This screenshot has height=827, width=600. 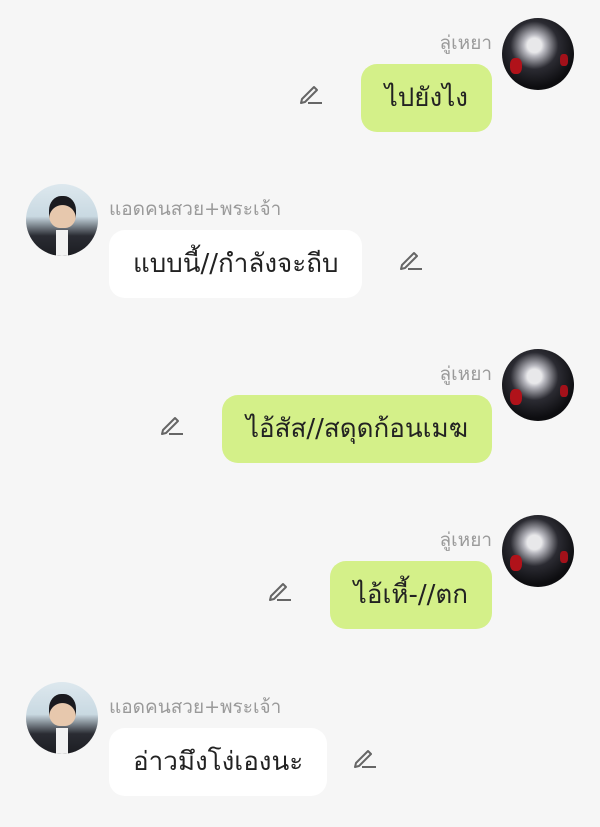 What do you see at coordinates (218, 762) in the screenshot?
I see `message-bubble: อ่าวมึงโง่เองนะ` at bounding box center [218, 762].